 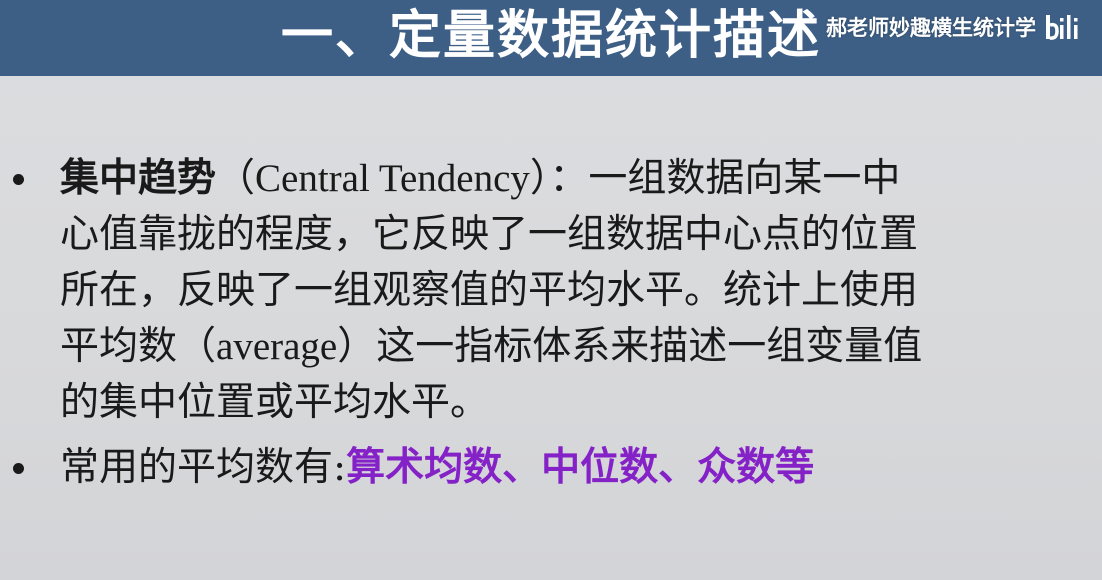 I want to click on watermark: 郝老师妙趣横生统计学, so click(x=953, y=27).